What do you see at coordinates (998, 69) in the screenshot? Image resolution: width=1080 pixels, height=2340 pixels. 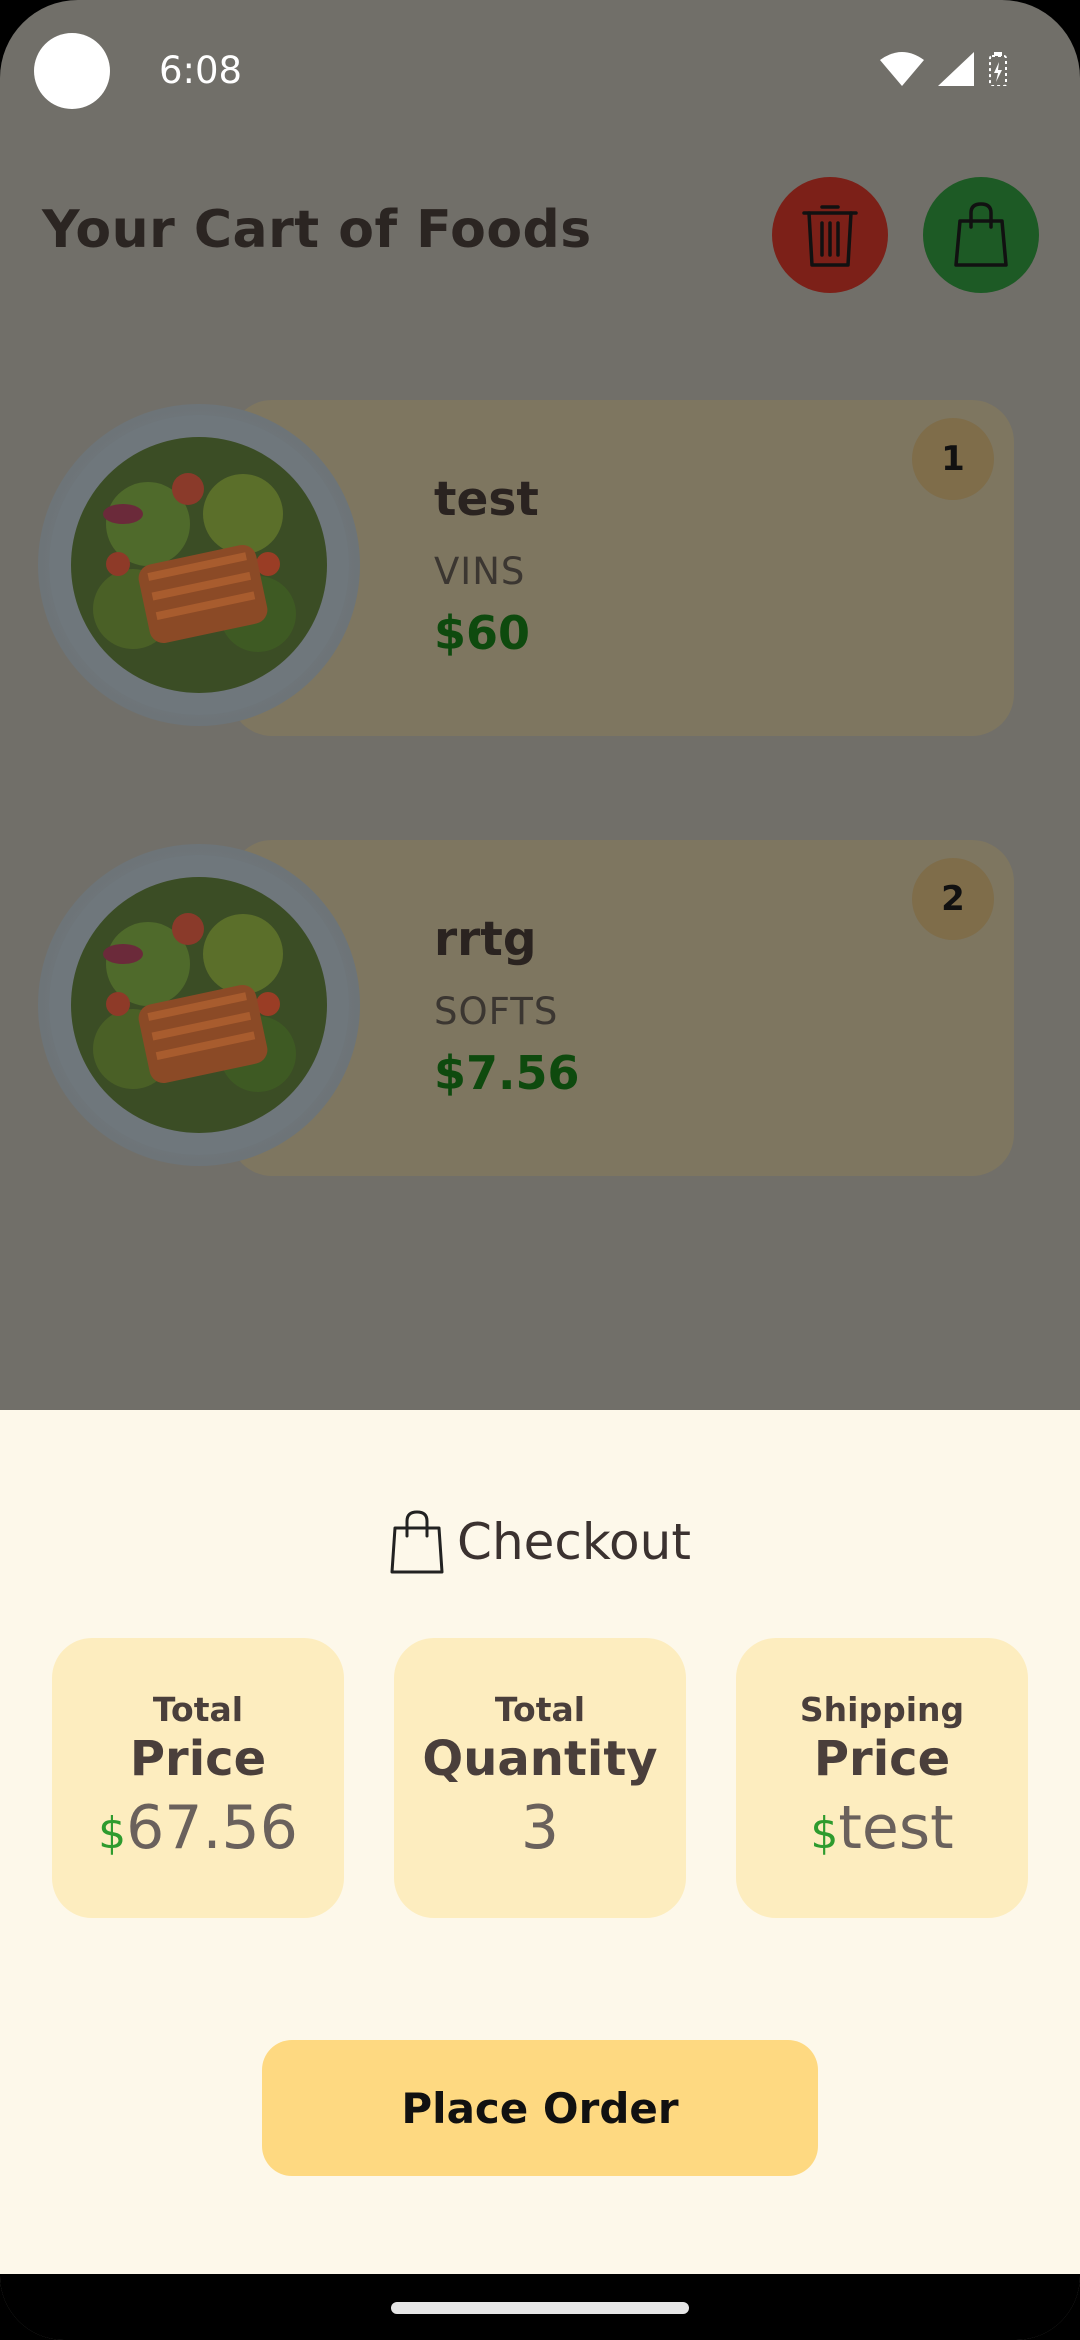 I see `battery-icon` at bounding box center [998, 69].